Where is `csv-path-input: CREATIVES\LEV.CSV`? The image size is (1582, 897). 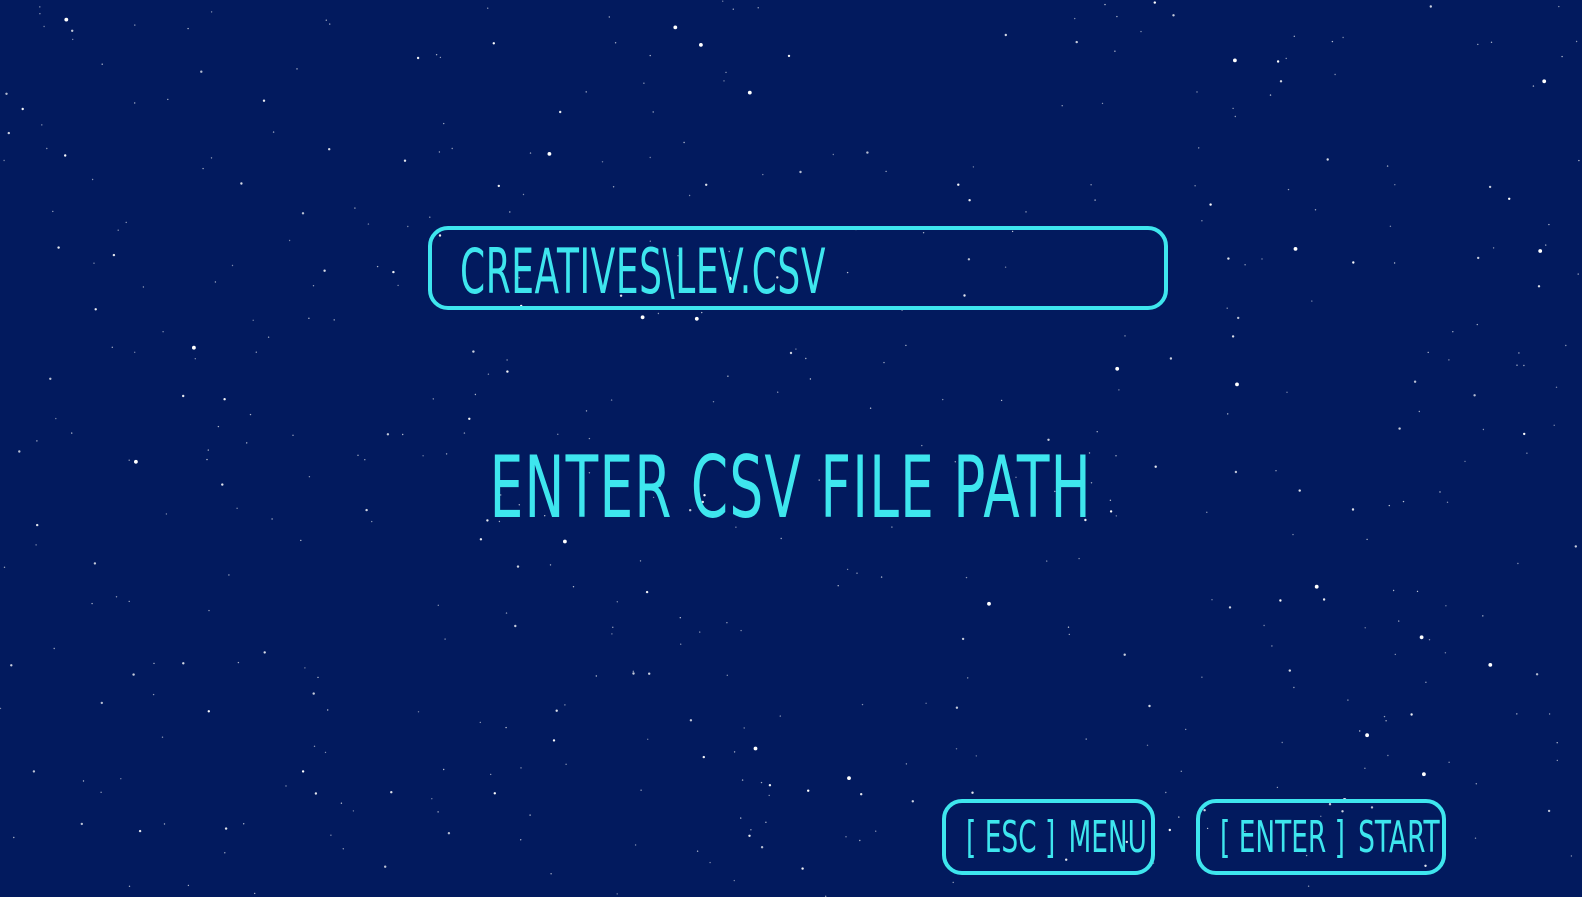 csv-path-input: CREATIVES\LEV.CSV is located at coordinates (798, 268).